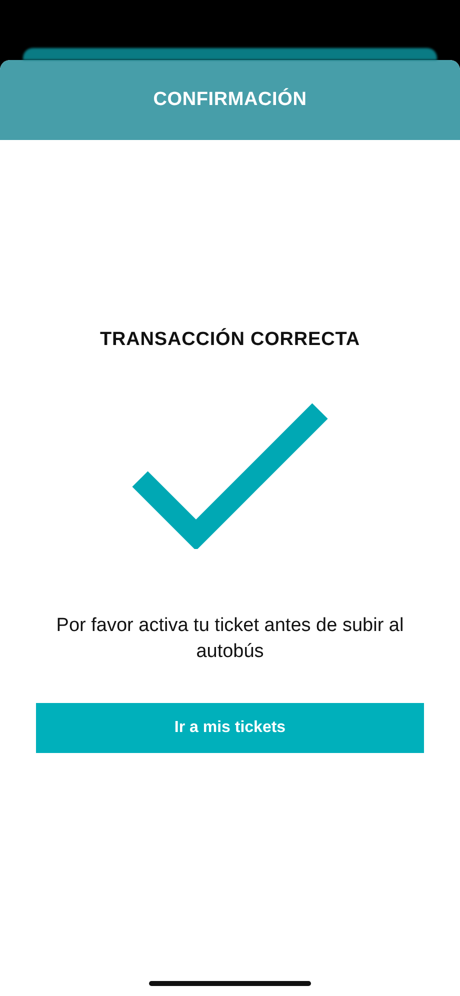 The width and height of the screenshot is (460, 996). Describe the element at coordinates (230, 340) in the screenshot. I see `status-title: TRANSACCIÓN CORRECTA` at that location.